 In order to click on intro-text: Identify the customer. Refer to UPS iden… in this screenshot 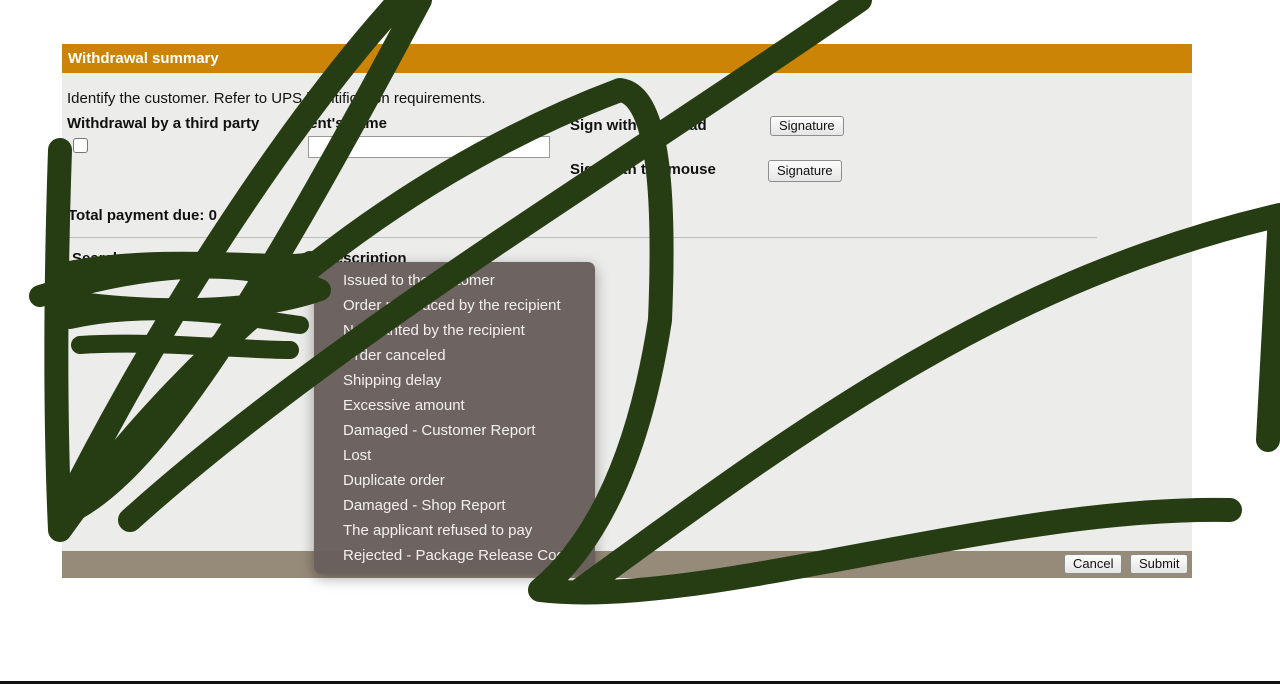, I will do `click(276, 98)`.